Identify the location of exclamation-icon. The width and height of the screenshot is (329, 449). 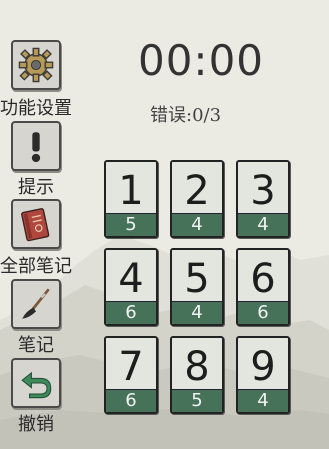
(36, 147).